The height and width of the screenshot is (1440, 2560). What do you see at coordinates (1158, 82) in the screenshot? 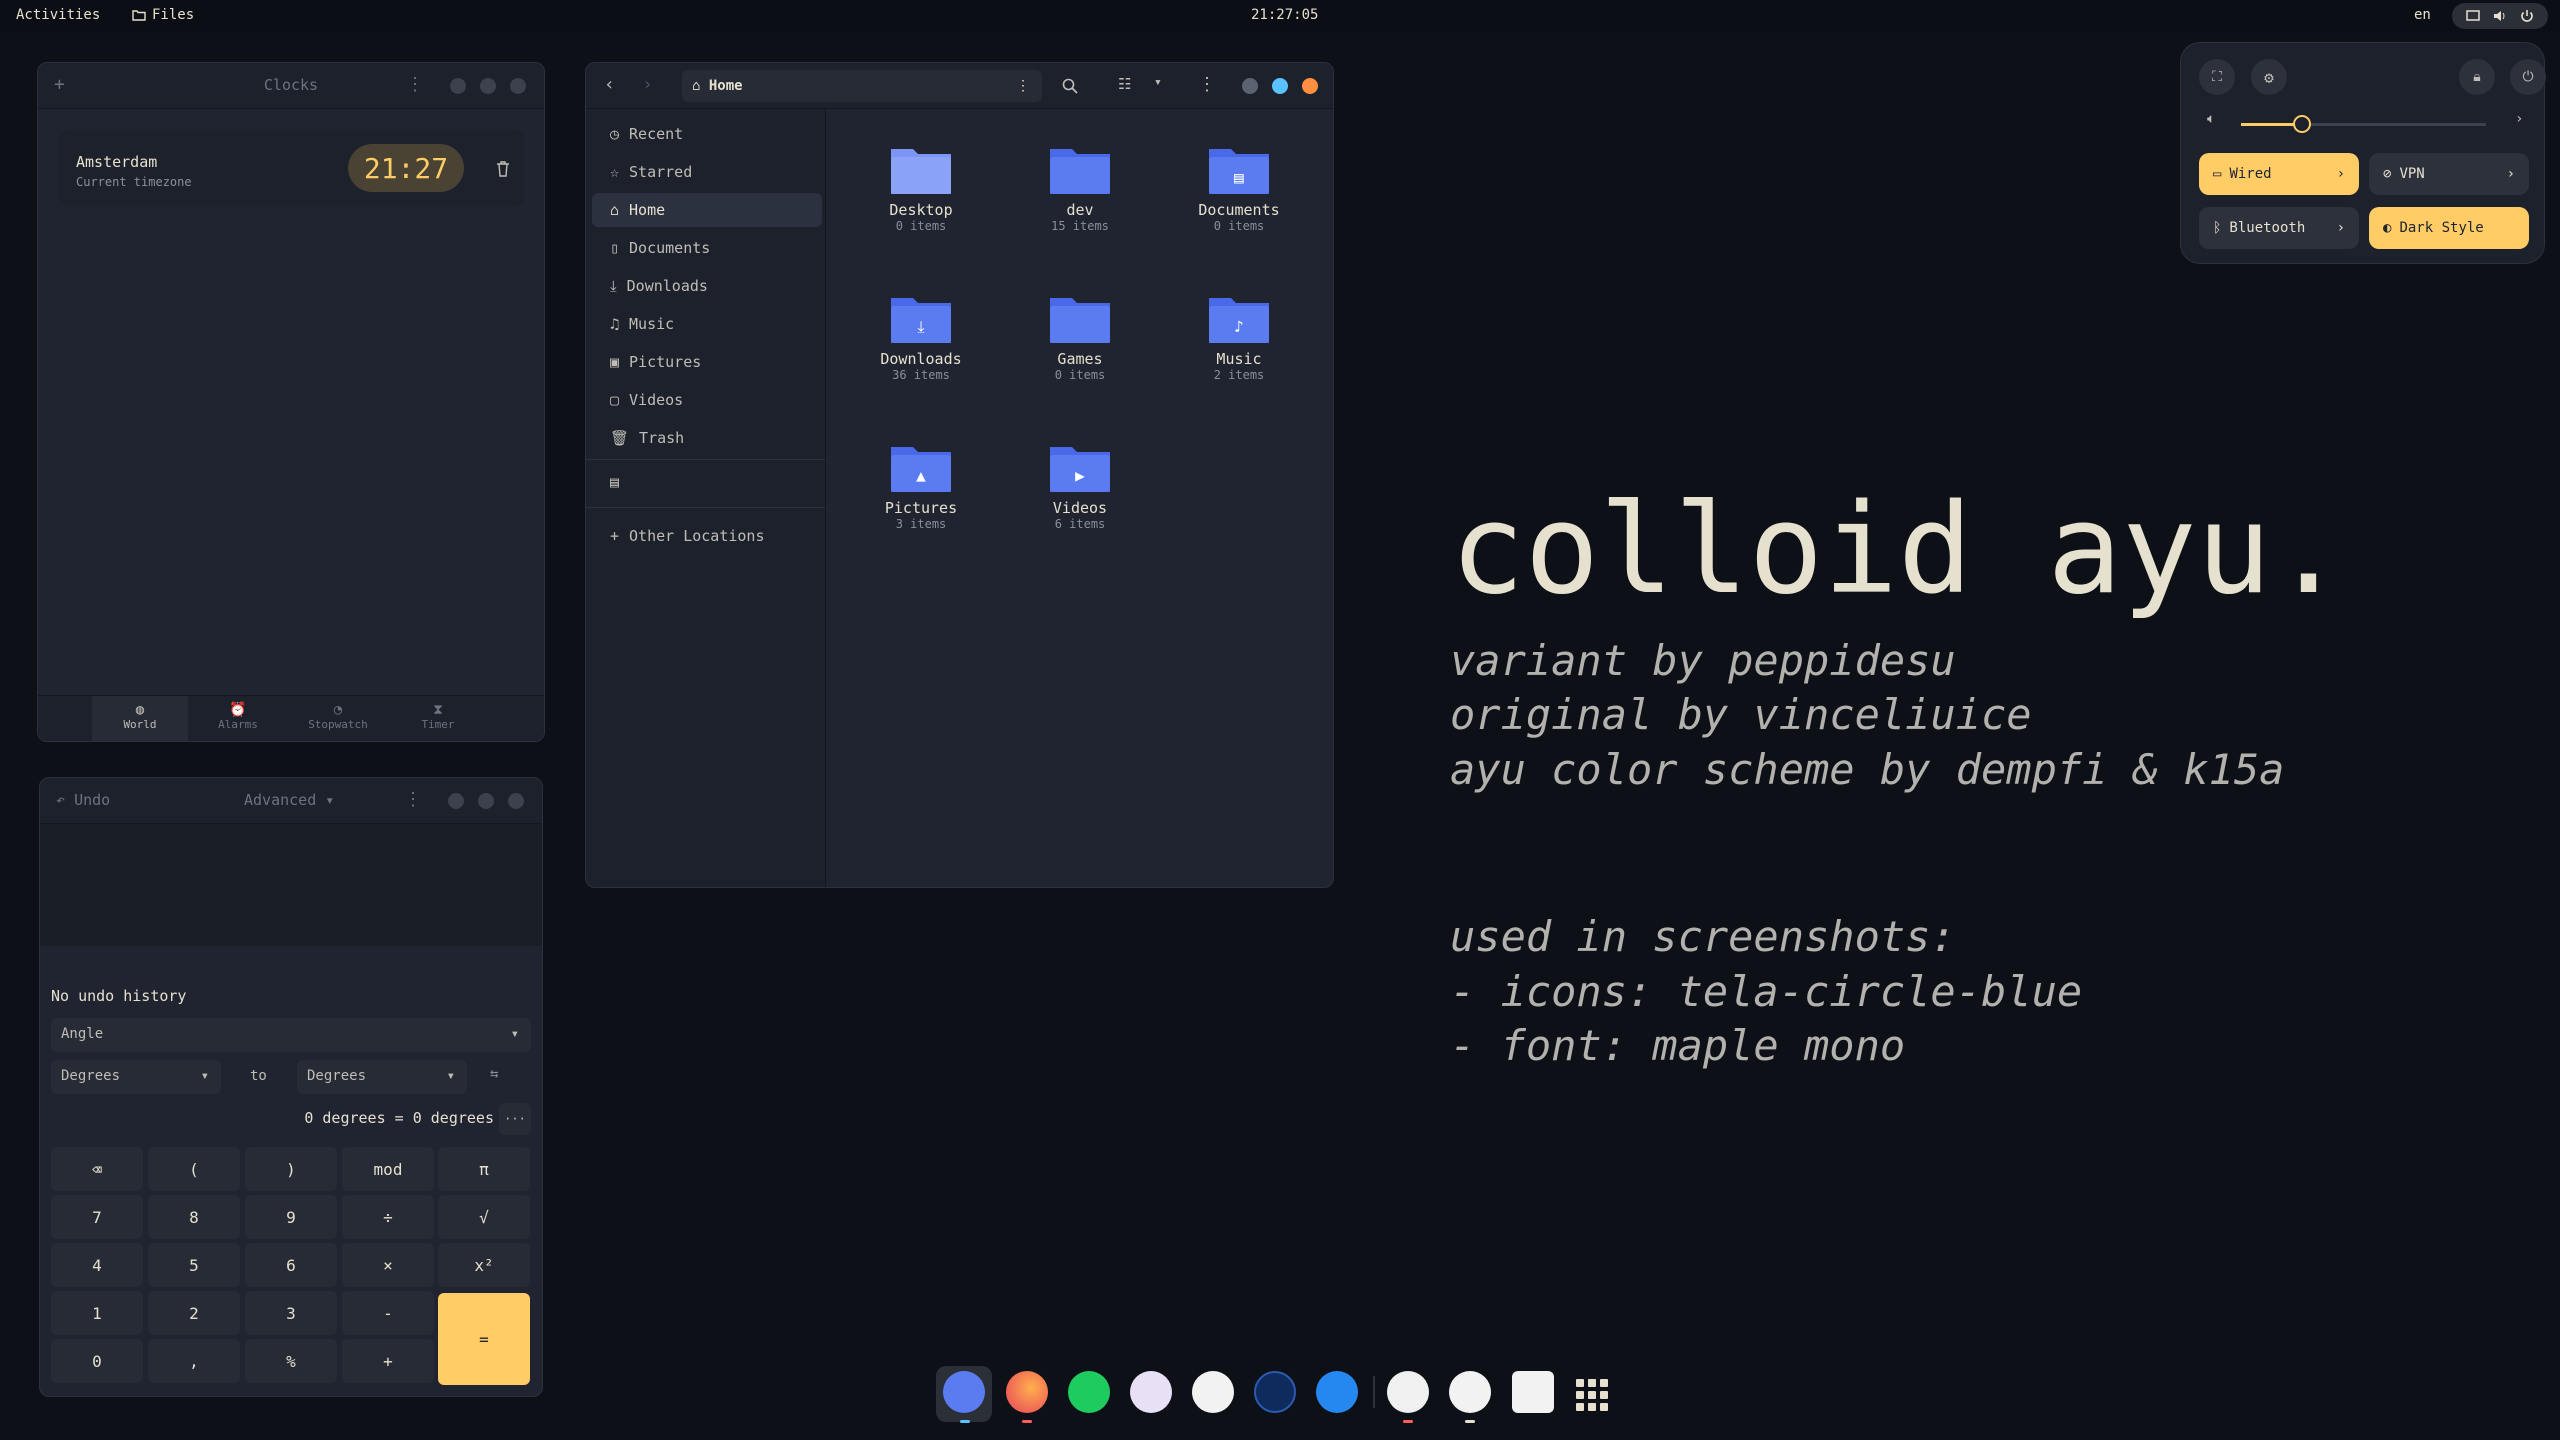
I see `view-options-icon: ▾` at bounding box center [1158, 82].